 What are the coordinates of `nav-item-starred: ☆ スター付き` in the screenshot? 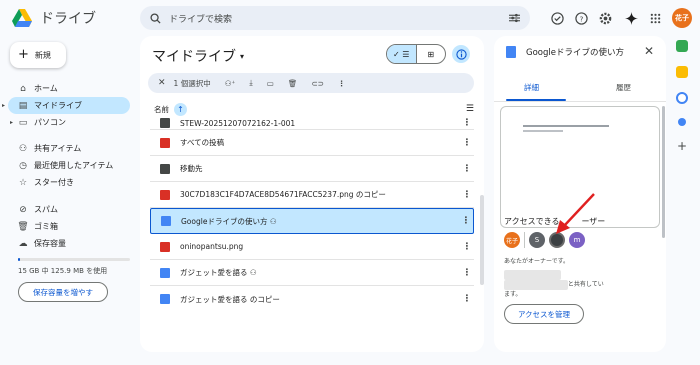 It's located at (67, 182).